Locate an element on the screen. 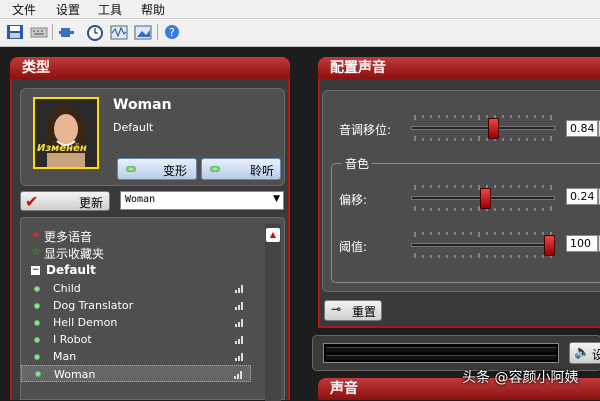  waveform-icon is located at coordinates (119, 32).